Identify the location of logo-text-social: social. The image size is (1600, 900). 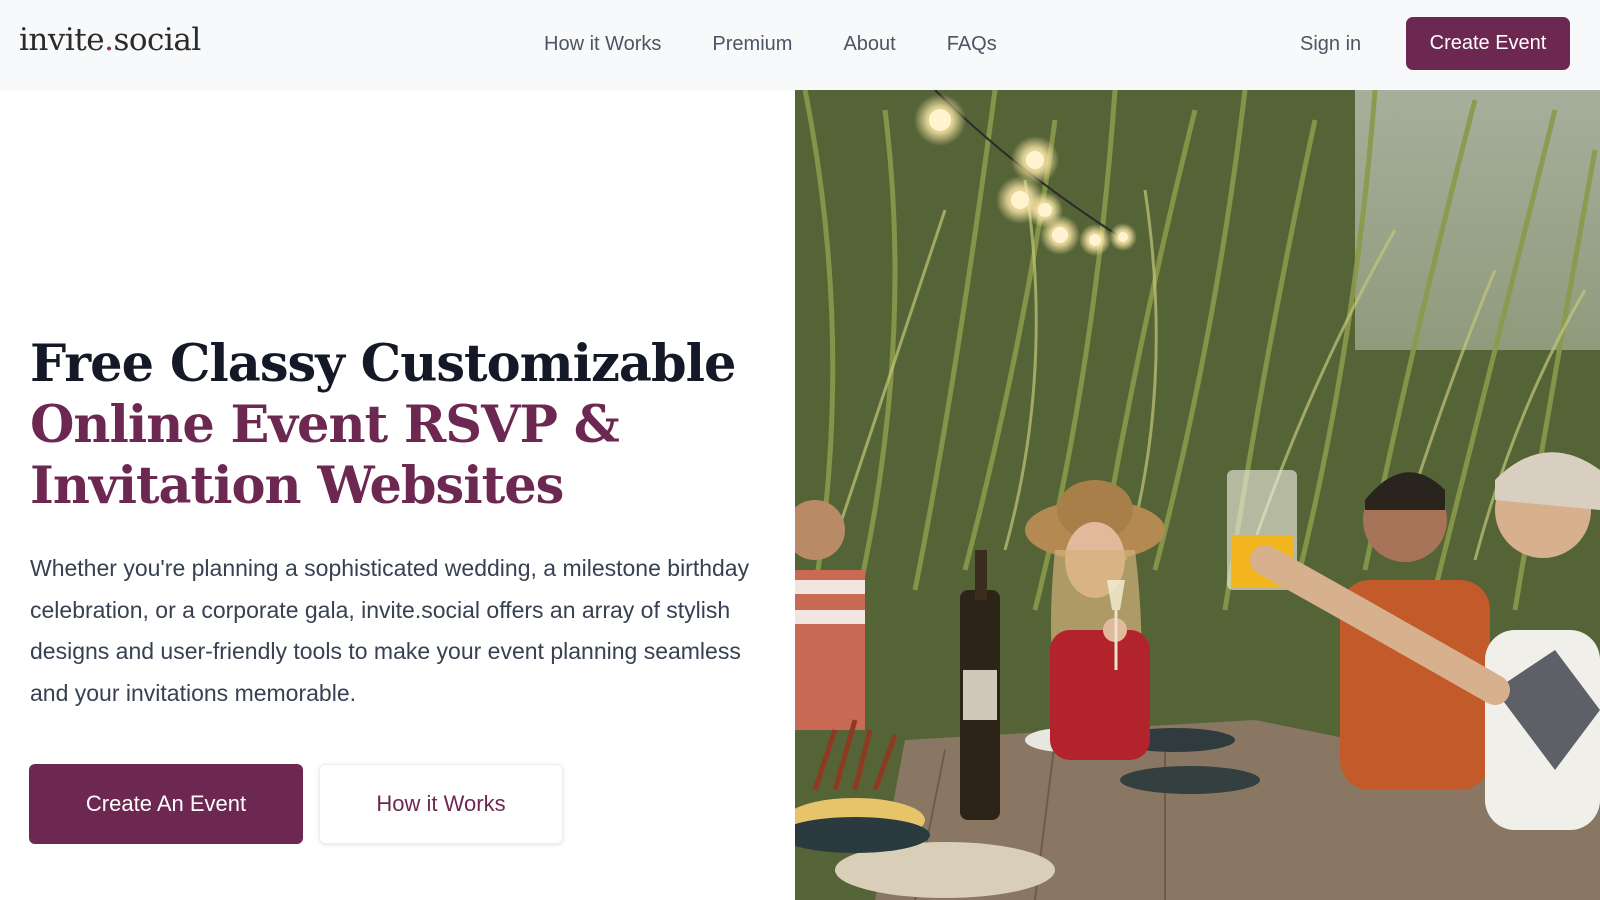
(157, 40).